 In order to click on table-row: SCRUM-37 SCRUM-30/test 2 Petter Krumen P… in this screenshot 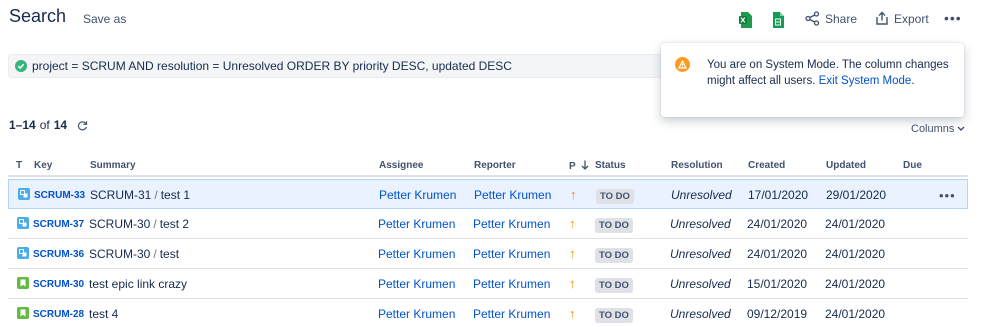, I will do `click(488, 224)`.